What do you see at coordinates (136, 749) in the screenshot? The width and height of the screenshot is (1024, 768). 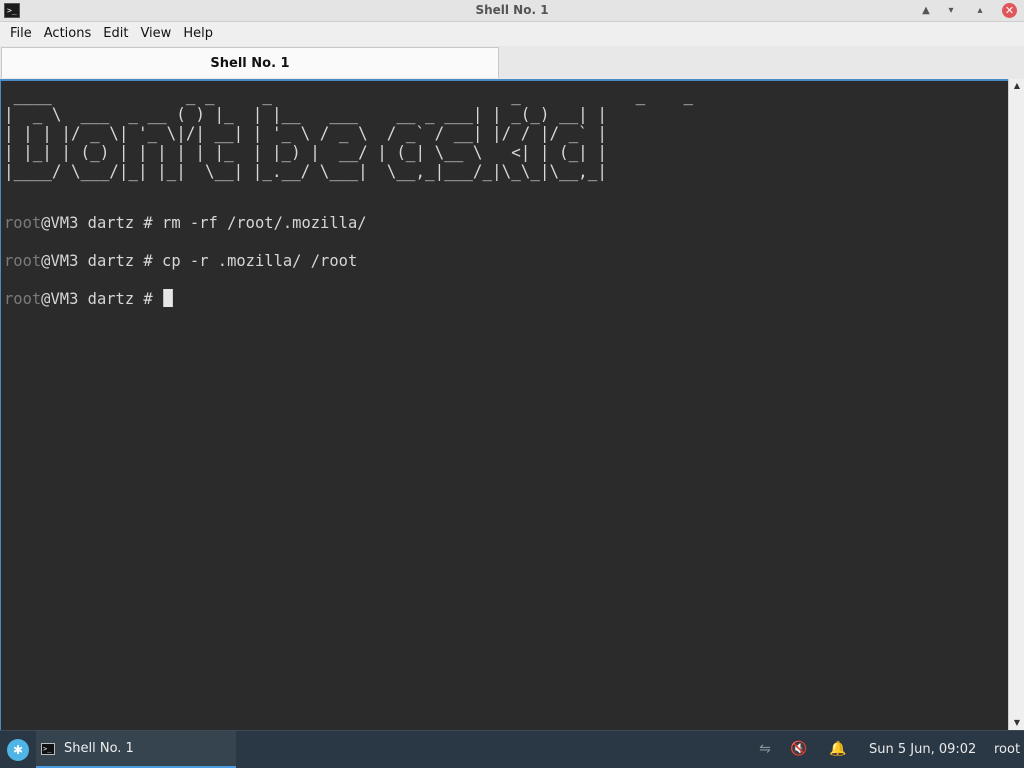 I see `taskbar-item-shell: >_ Shell No. 1` at bounding box center [136, 749].